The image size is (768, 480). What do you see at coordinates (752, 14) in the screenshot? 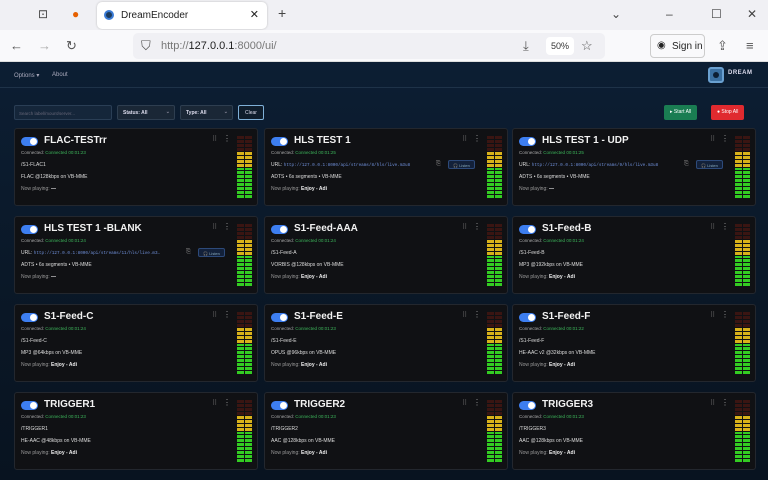
I see `close-window-icon: ✕` at bounding box center [752, 14].